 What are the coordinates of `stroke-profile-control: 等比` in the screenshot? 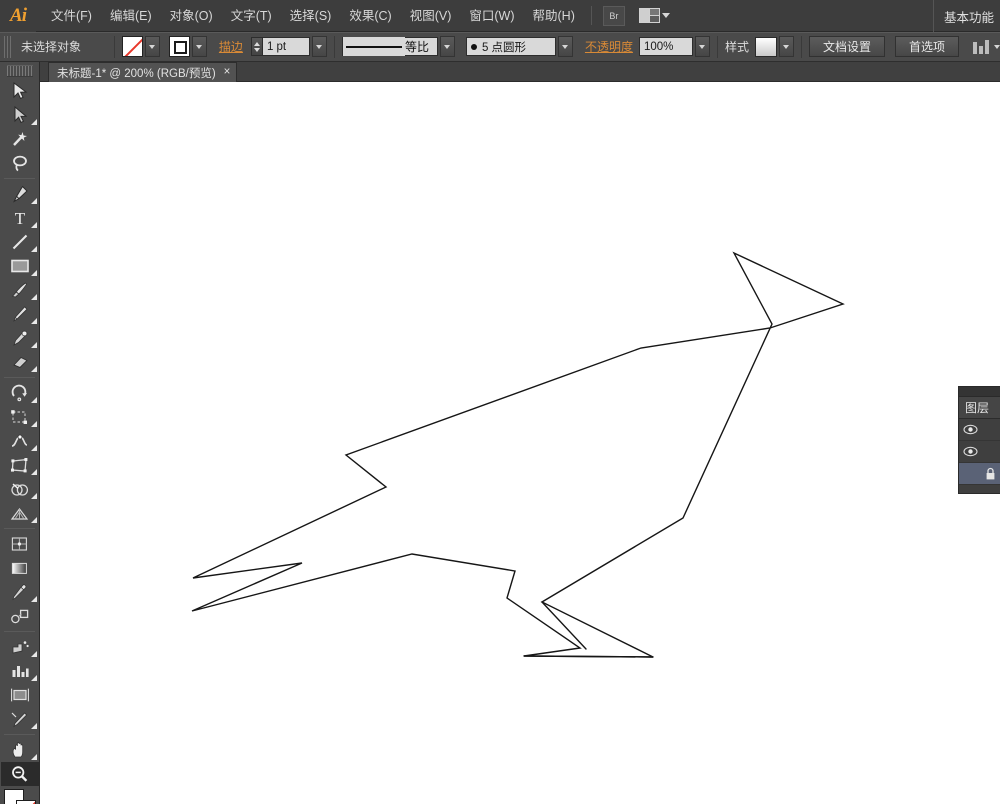 It's located at (398, 46).